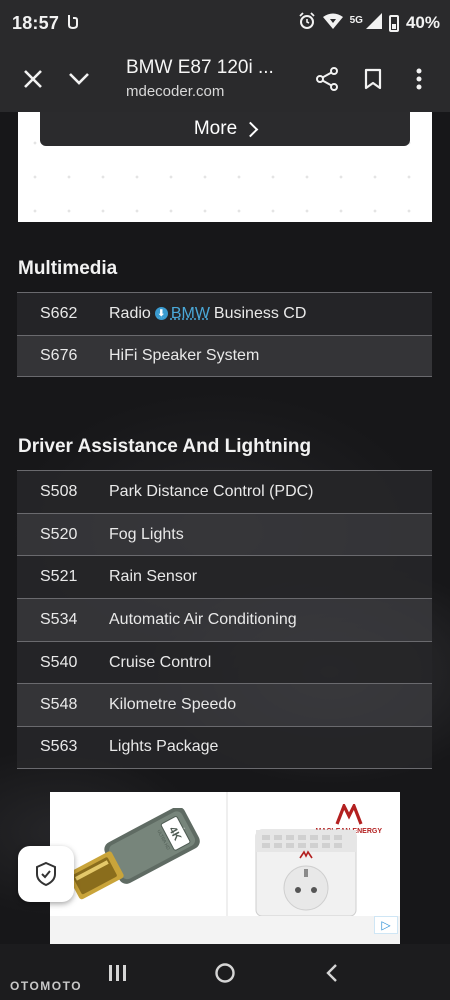  I want to click on advertisement-banner: 4K ULTRA HD MACLEAN ENERGY, so click(225, 868).